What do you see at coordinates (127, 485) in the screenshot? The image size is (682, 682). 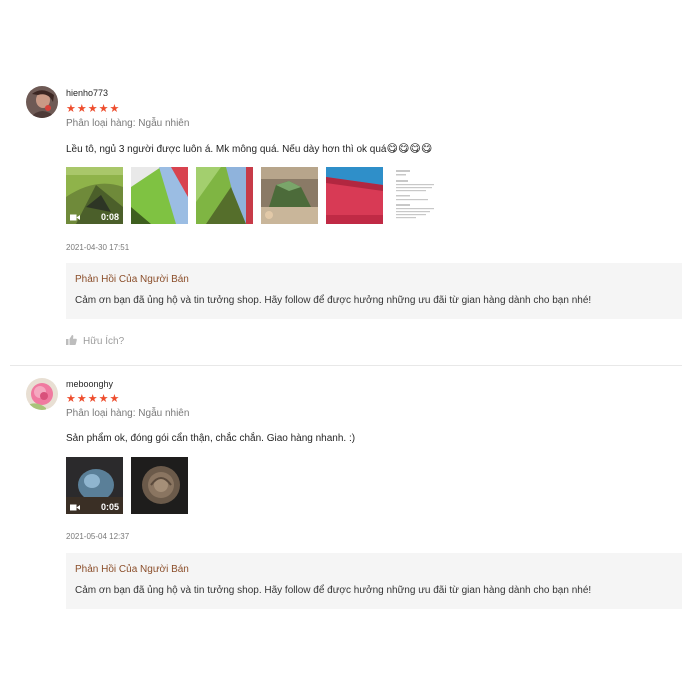 I see `review-media: 0:05` at bounding box center [127, 485].